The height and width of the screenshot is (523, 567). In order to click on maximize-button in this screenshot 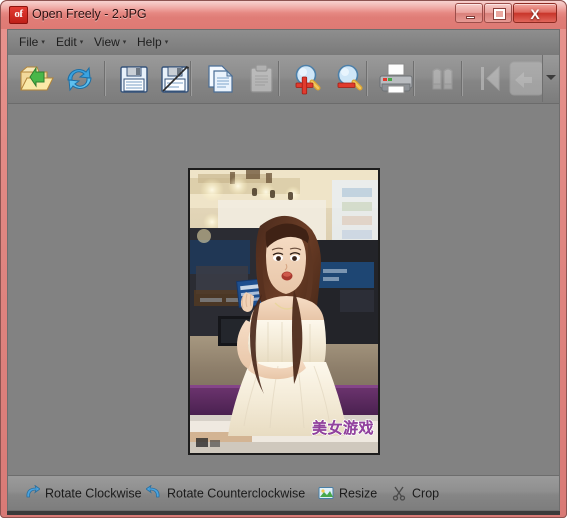, I will do `click(498, 13)`.